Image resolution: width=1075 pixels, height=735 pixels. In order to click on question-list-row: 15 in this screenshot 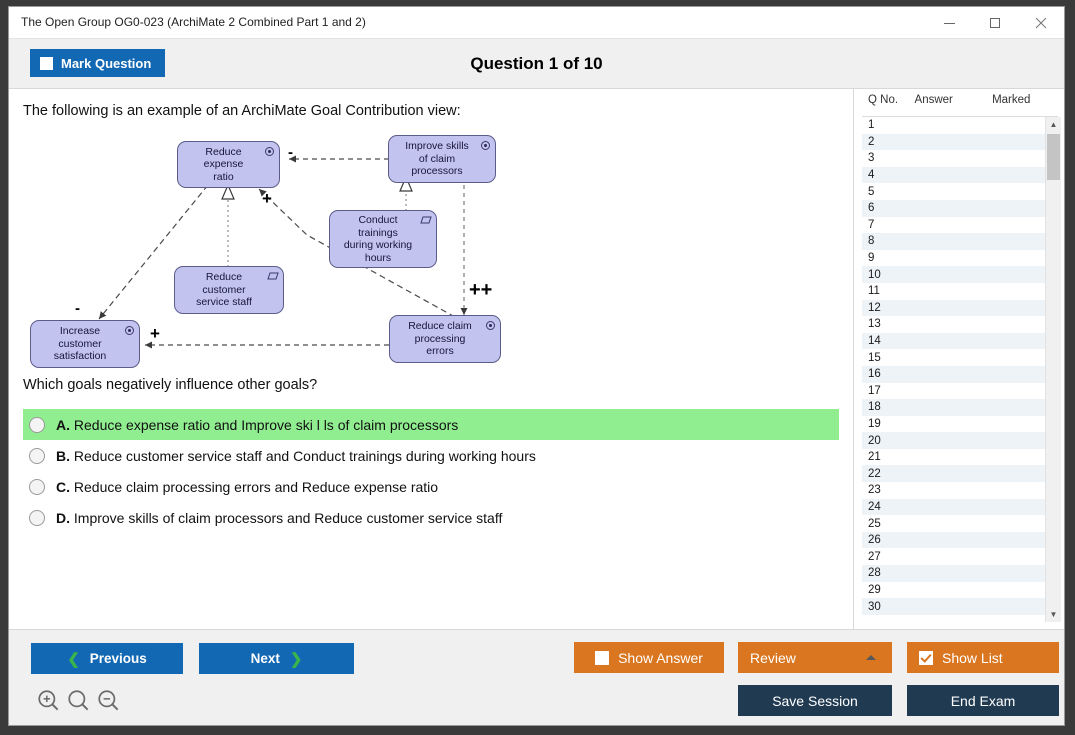, I will do `click(960, 357)`.